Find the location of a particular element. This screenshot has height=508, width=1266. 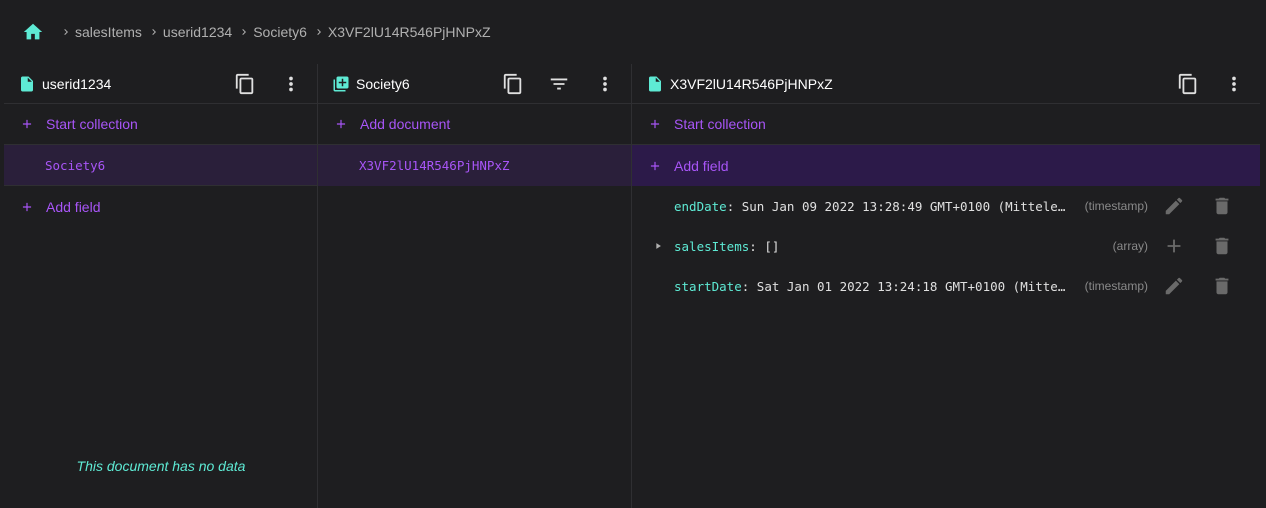

home-icon is located at coordinates (33, 32).